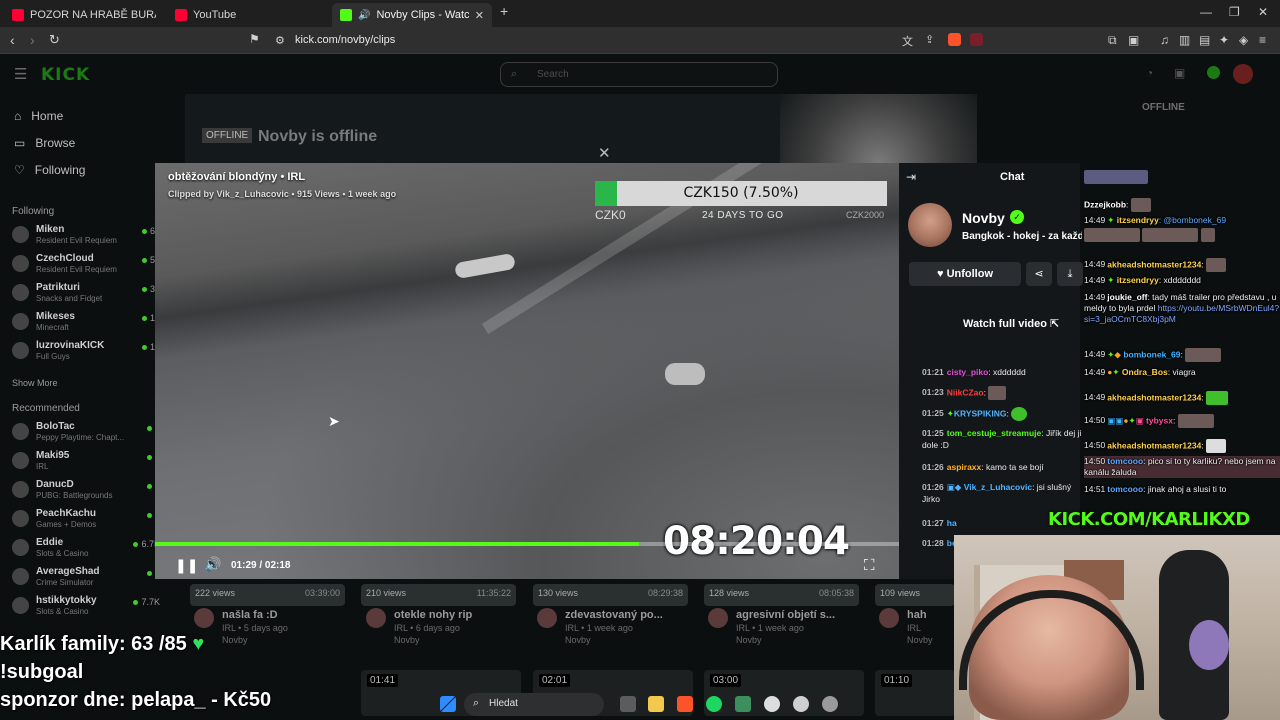 This screenshot has height=720, width=1280. Describe the element at coordinates (86, 267) in the screenshot. I see `following-channel: CzechCloud Resident Evil Requiem 58` at that location.